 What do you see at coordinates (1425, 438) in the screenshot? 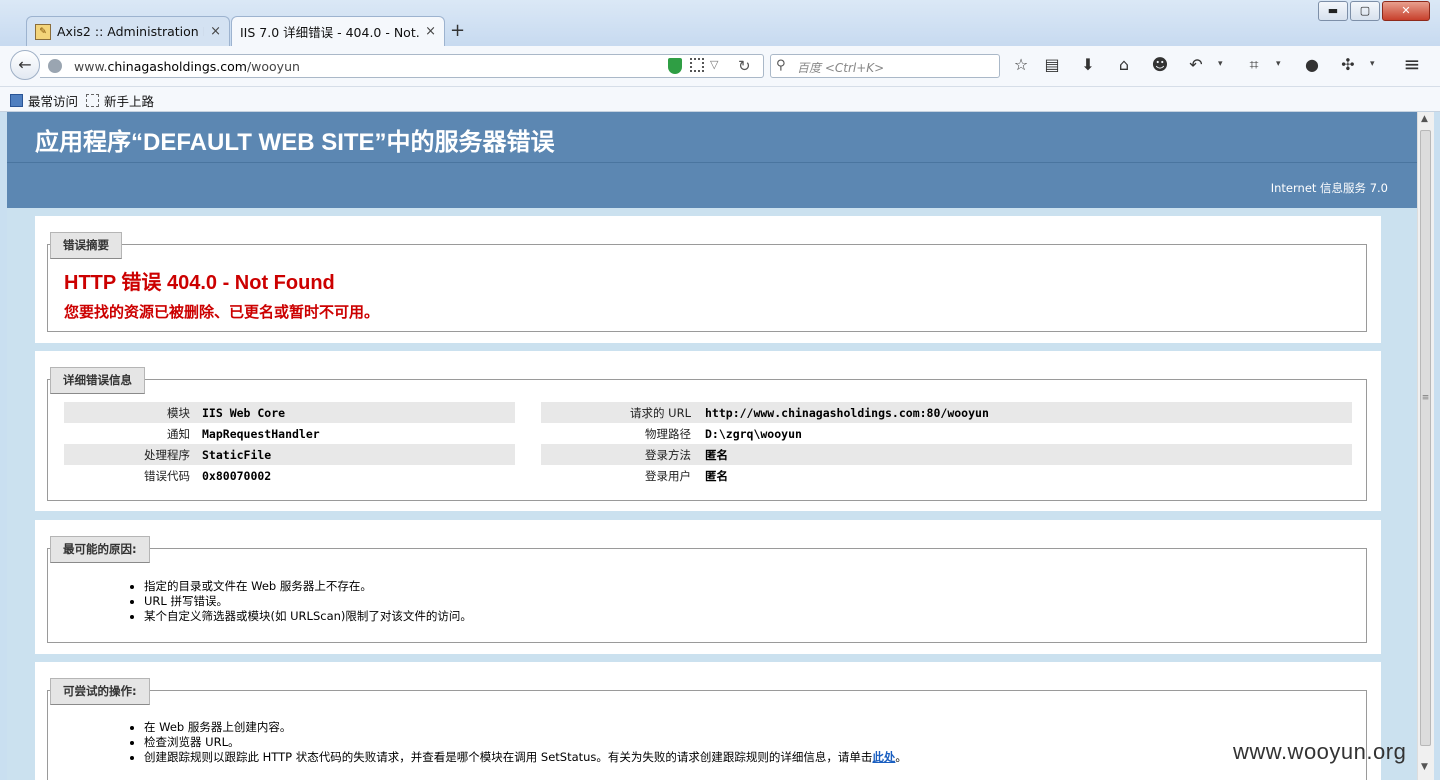
I see `scrollbar-thumb: ≡` at bounding box center [1425, 438].